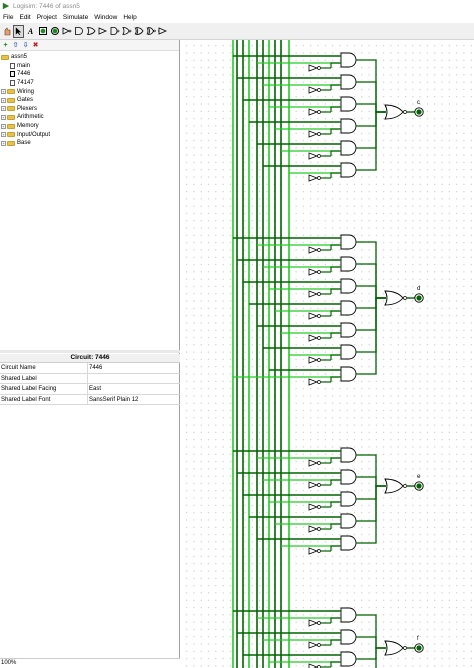 This screenshot has width=474, height=668. Describe the element at coordinates (419, 486) in the screenshot. I see `output-pin-value` at that location.